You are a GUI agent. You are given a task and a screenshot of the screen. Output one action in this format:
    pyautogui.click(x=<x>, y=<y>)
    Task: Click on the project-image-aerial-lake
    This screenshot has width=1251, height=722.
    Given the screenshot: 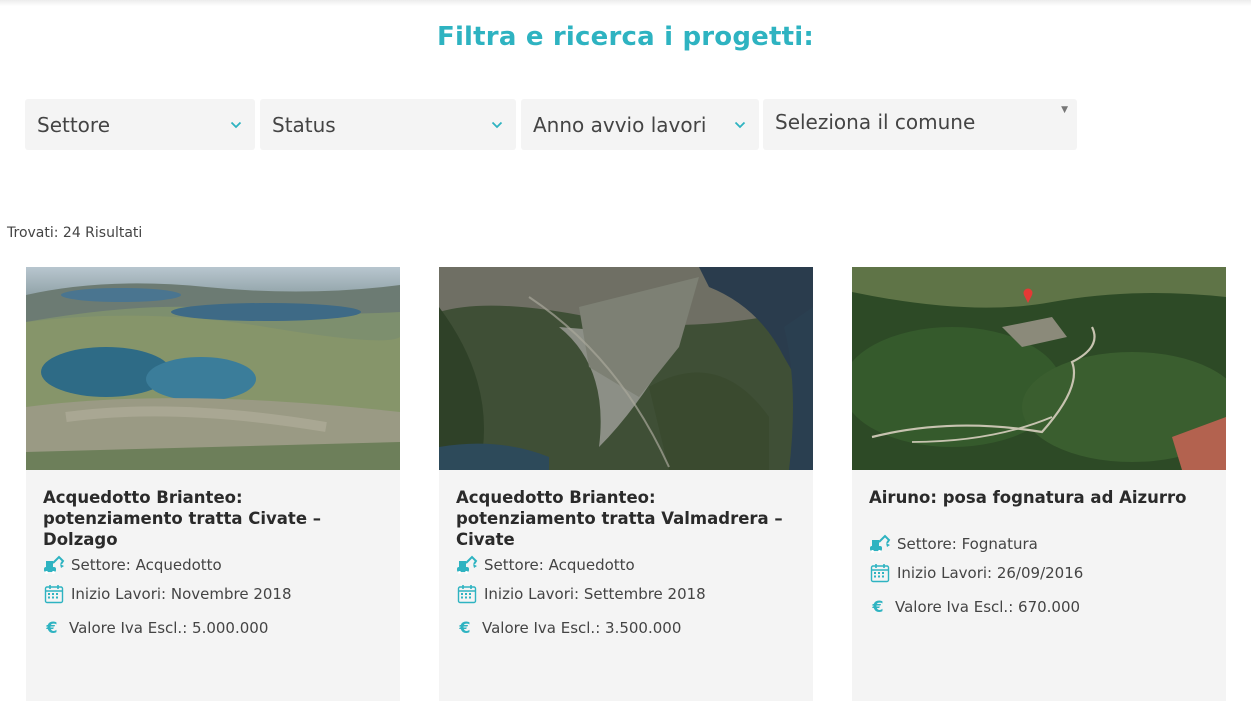 What is the action you would take?
    pyautogui.click(x=213, y=368)
    